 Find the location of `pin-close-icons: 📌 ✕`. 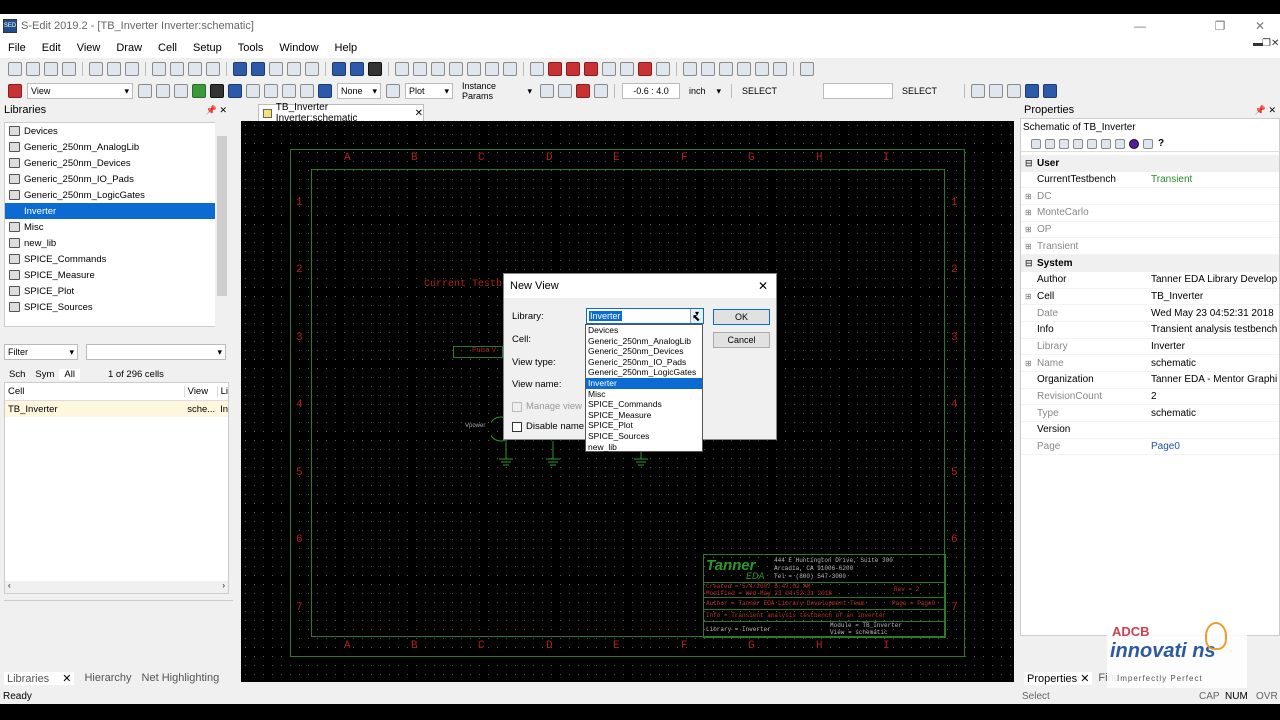

pin-close-icons: 📌 ✕ is located at coordinates (1265, 110).